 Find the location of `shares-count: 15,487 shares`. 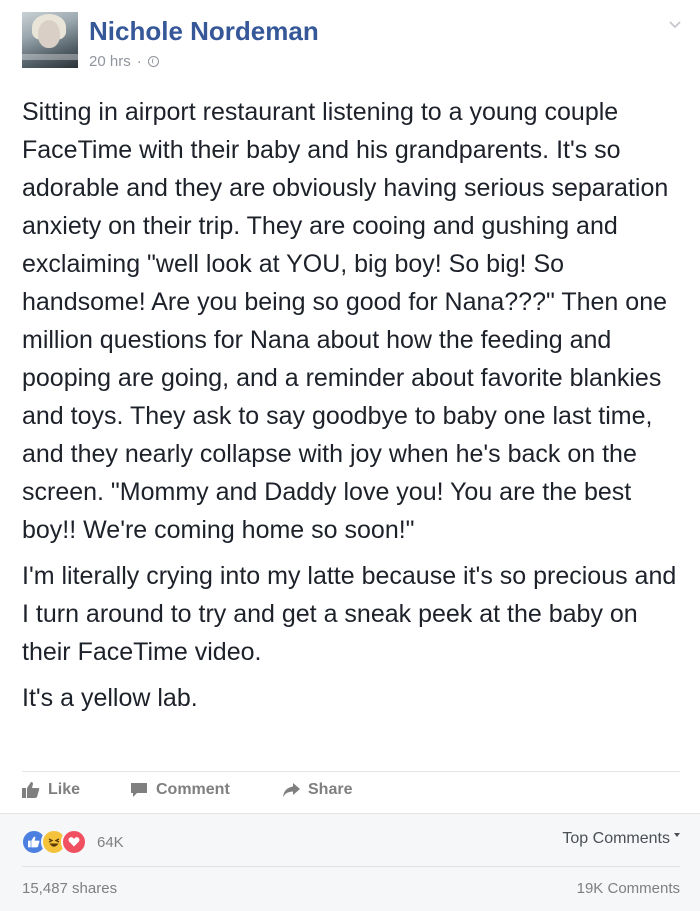

shares-count: 15,487 shares is located at coordinates (69, 888).